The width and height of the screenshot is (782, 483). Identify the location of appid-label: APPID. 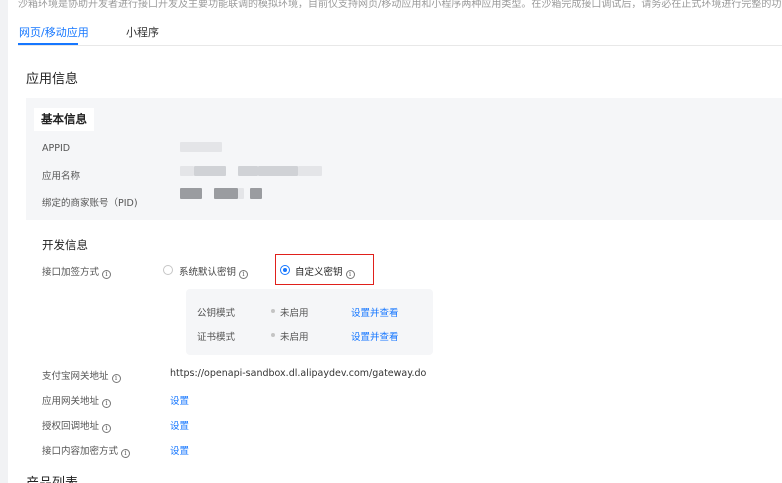
(56, 148).